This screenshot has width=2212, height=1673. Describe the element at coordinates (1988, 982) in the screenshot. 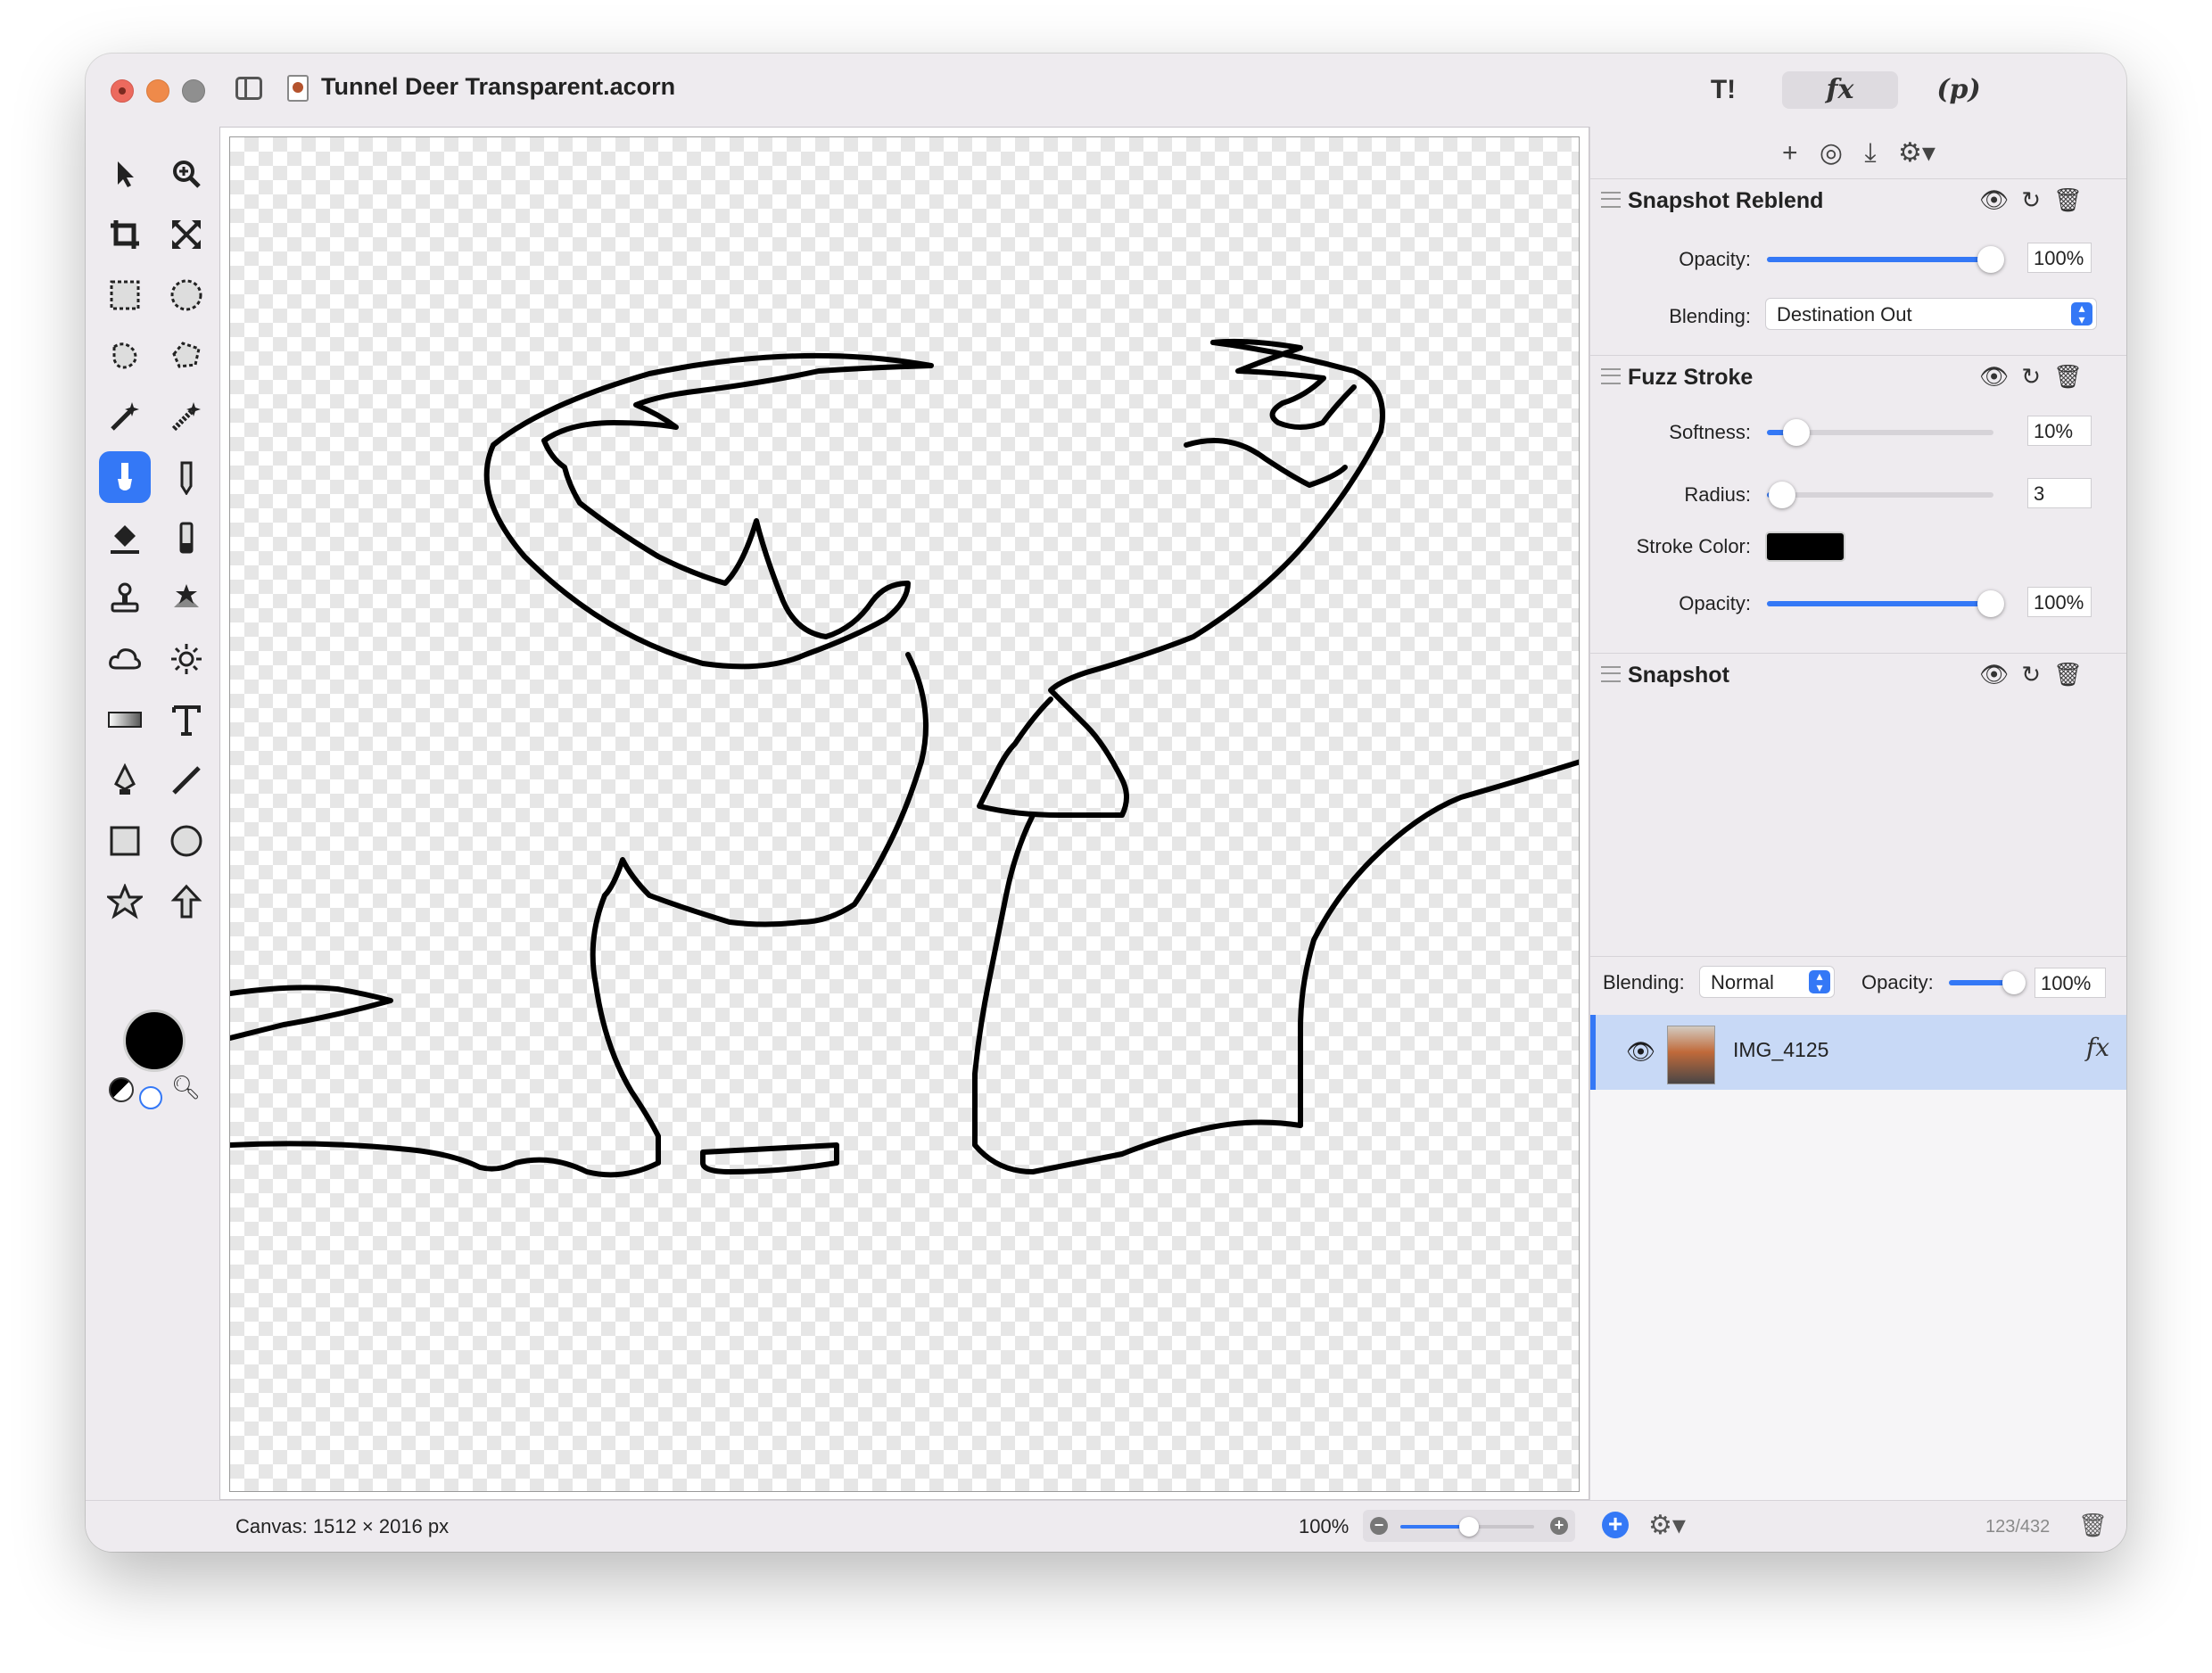

I see `layer-opacity-slider` at that location.